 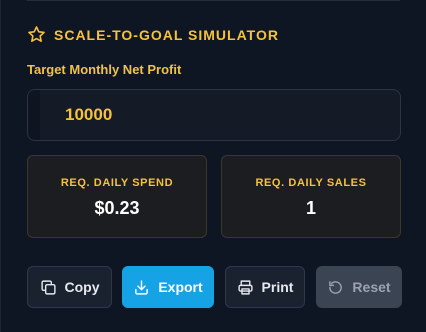 I want to click on daily-spend-card: REQ. DAILY SPEND $0.23, so click(x=117, y=196).